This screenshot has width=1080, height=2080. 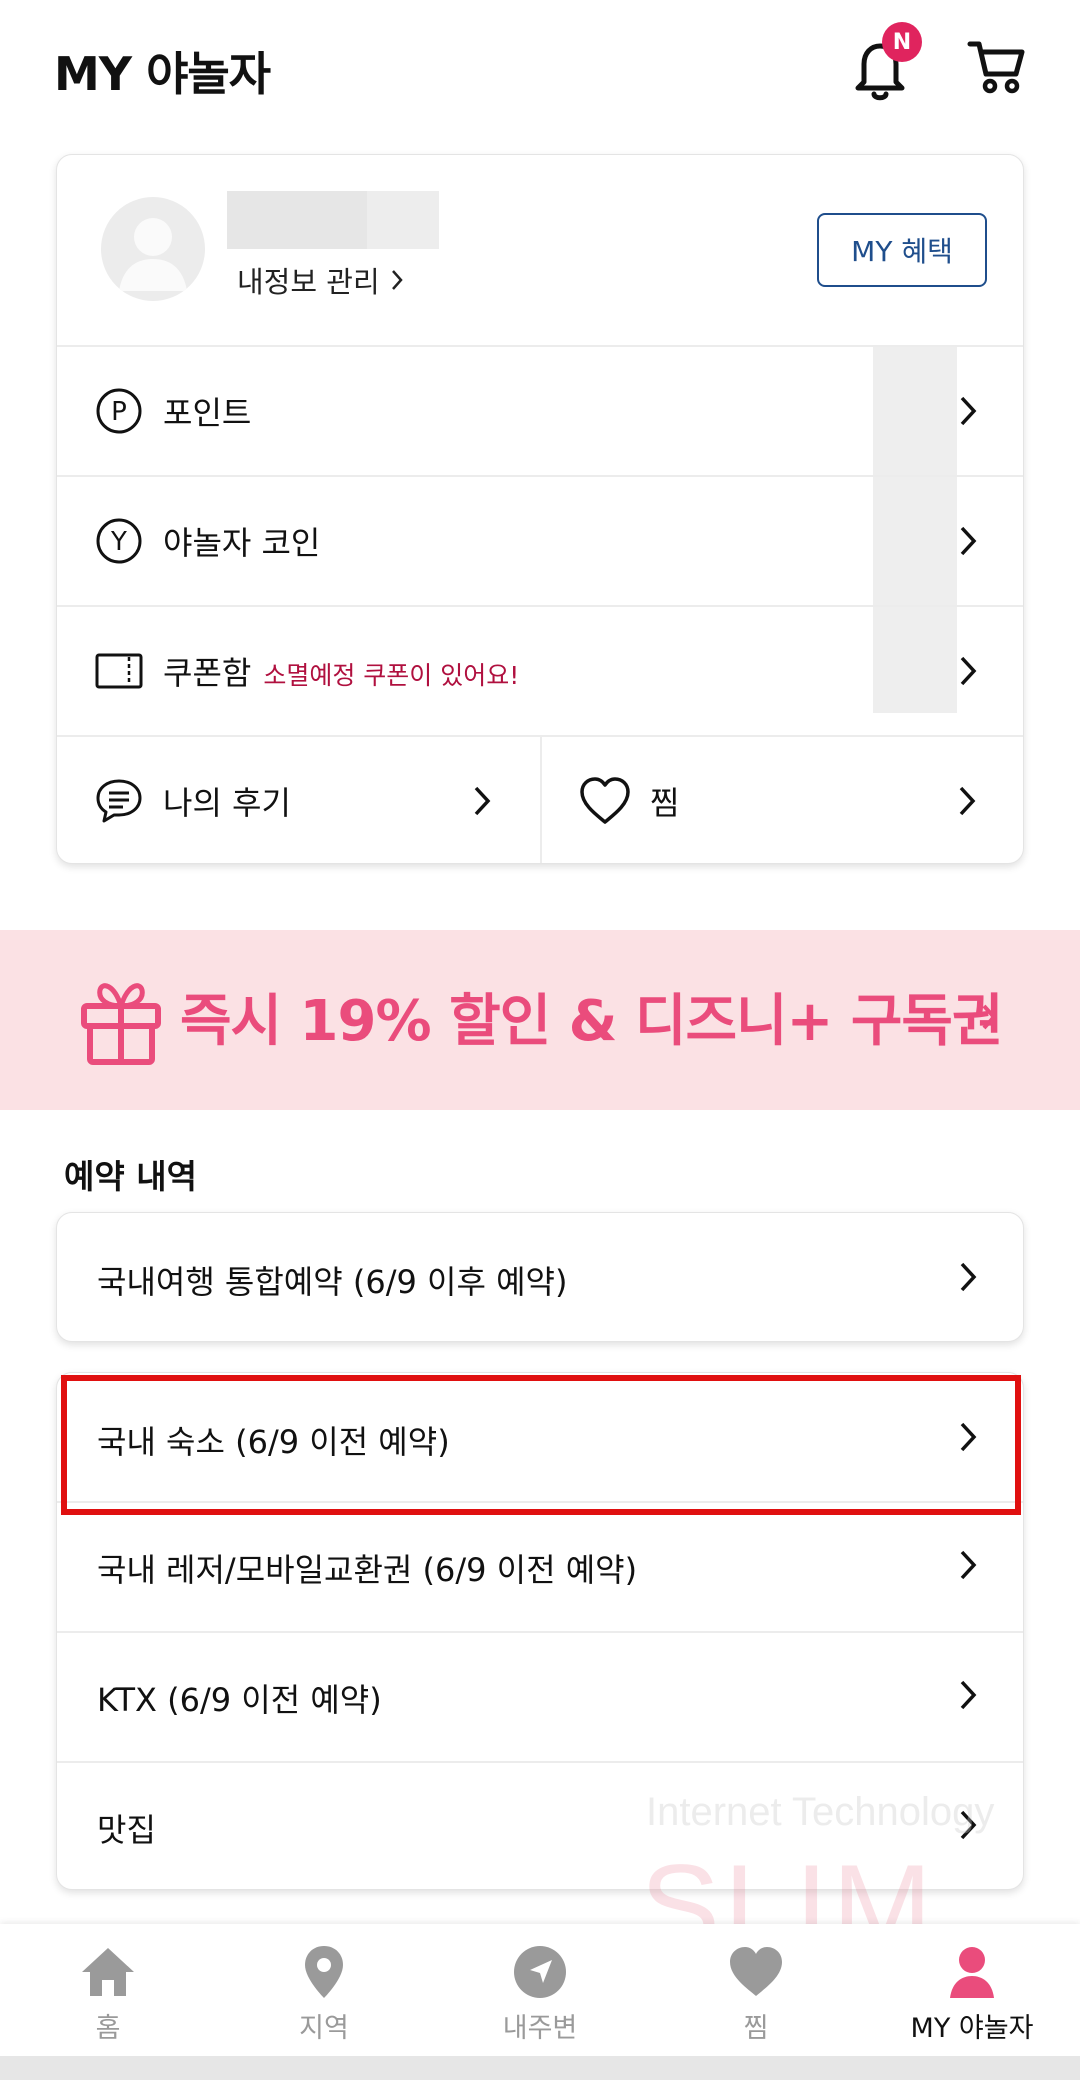 I want to click on menu-label-coupon: 쿠폰함 소멸예정 쿠폰이 있어요!, so click(x=341, y=671).